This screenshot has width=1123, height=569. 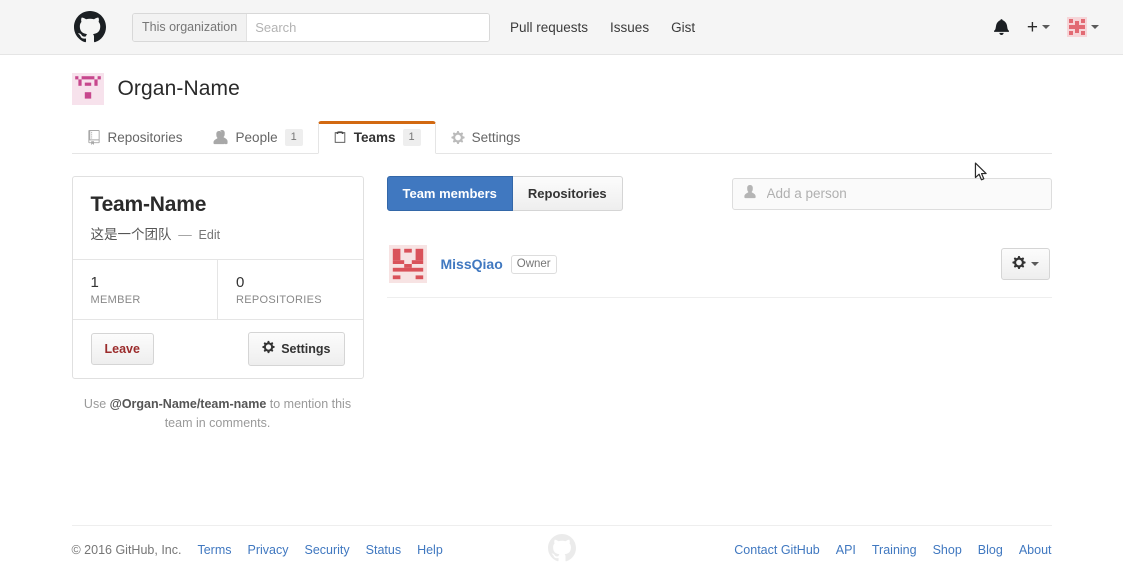 What do you see at coordinates (145, 289) in the screenshot?
I see `stat-members: 1 MEMBER` at bounding box center [145, 289].